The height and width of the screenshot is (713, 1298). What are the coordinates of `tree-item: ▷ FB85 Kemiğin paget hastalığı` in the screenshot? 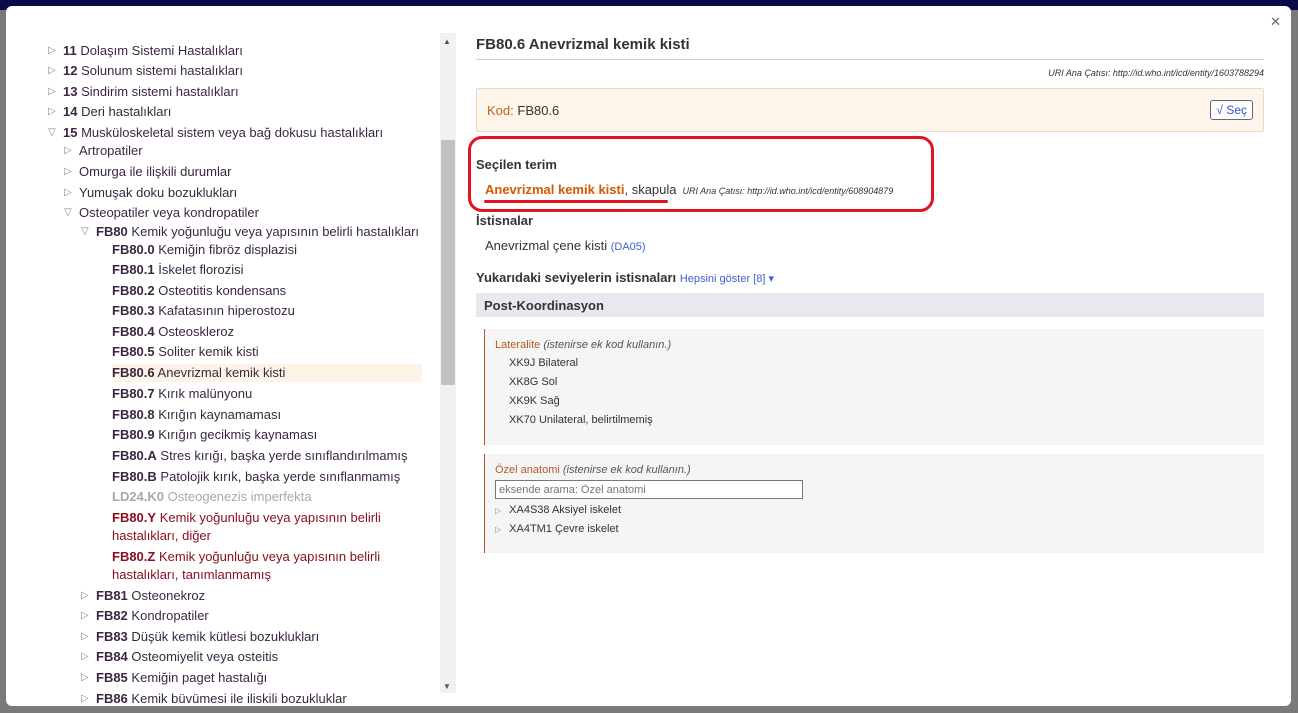 It's located at (174, 678).